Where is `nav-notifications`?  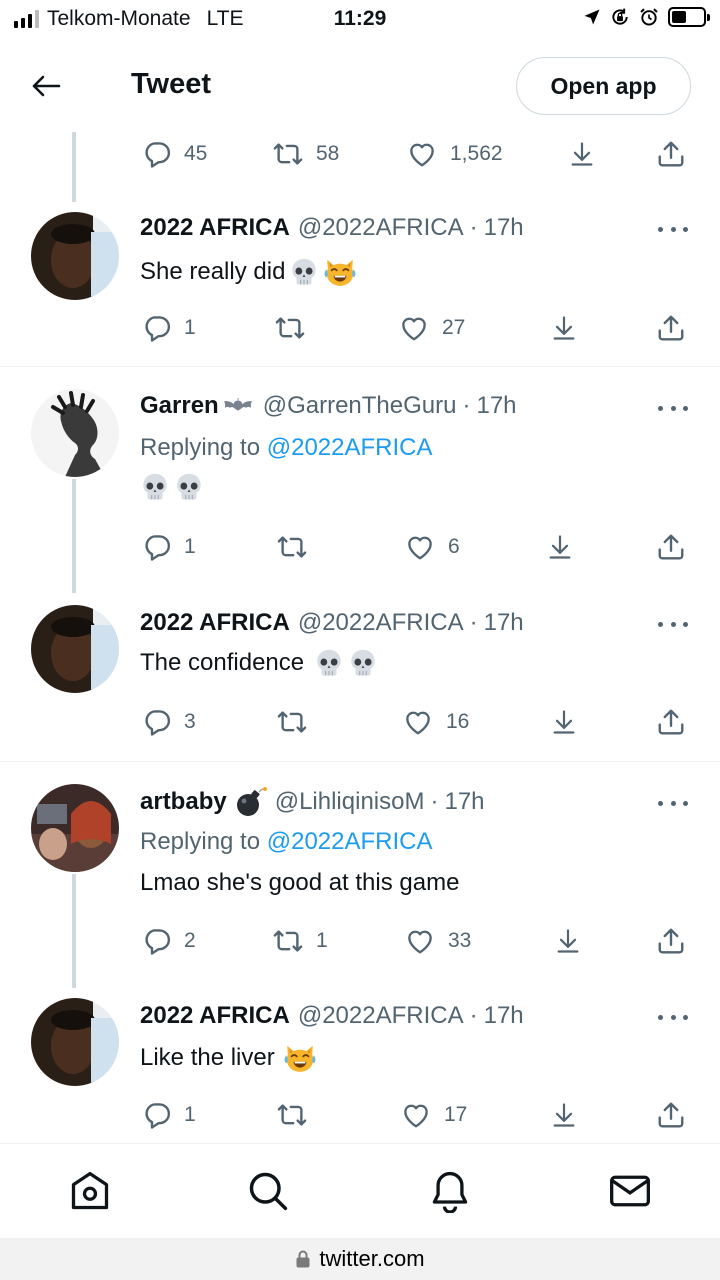
nav-notifications is located at coordinates (450, 1191).